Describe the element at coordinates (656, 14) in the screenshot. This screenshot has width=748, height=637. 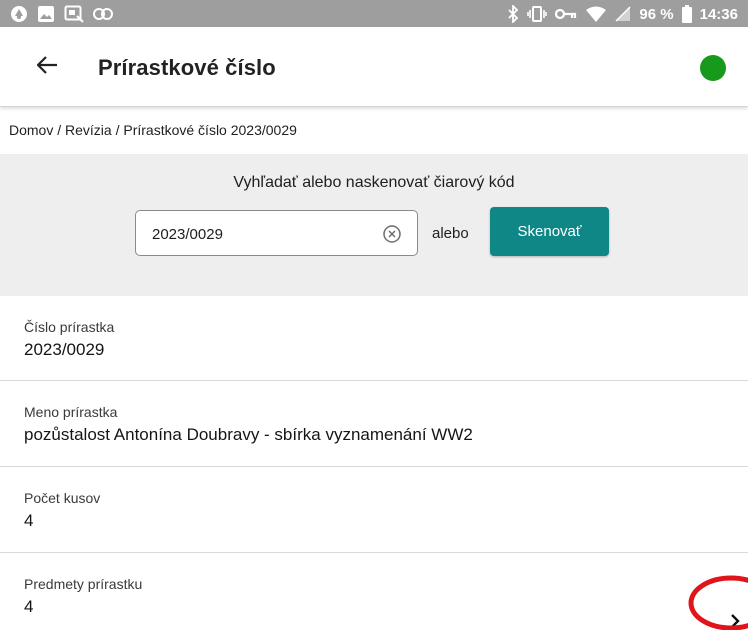
I see `battery-percent: 96 %` at that location.